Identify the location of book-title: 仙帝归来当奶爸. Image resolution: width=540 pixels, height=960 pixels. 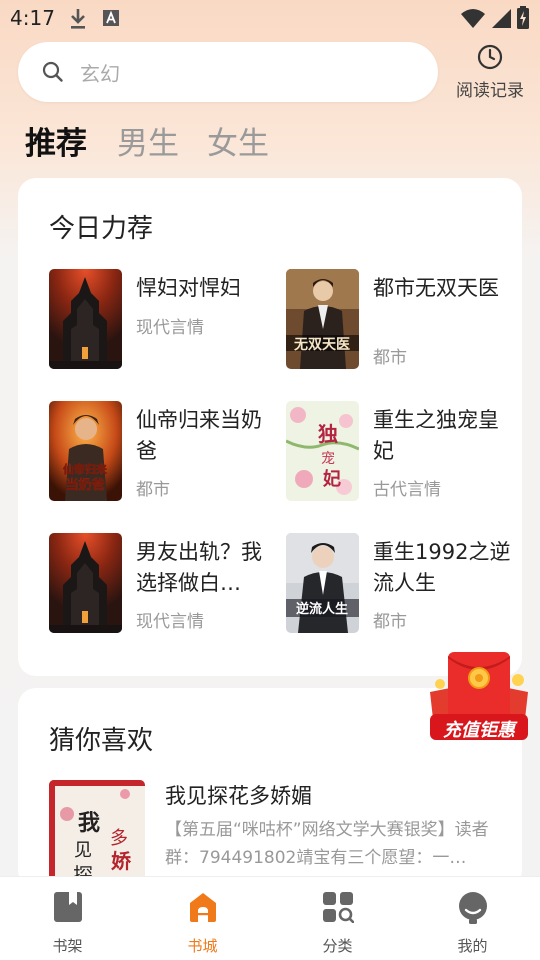
(199, 435).